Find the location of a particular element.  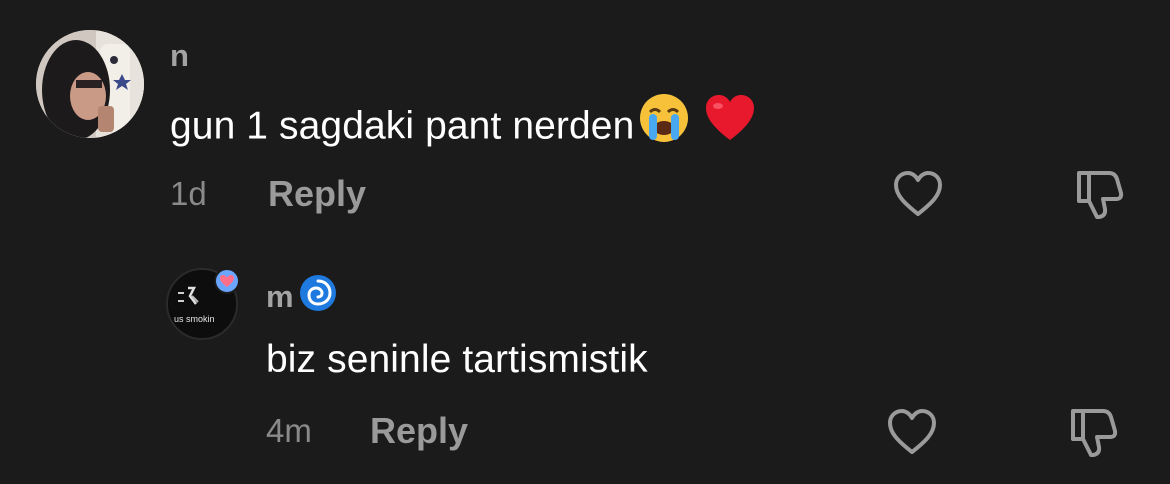

story-indicator is located at coordinates (227, 281).